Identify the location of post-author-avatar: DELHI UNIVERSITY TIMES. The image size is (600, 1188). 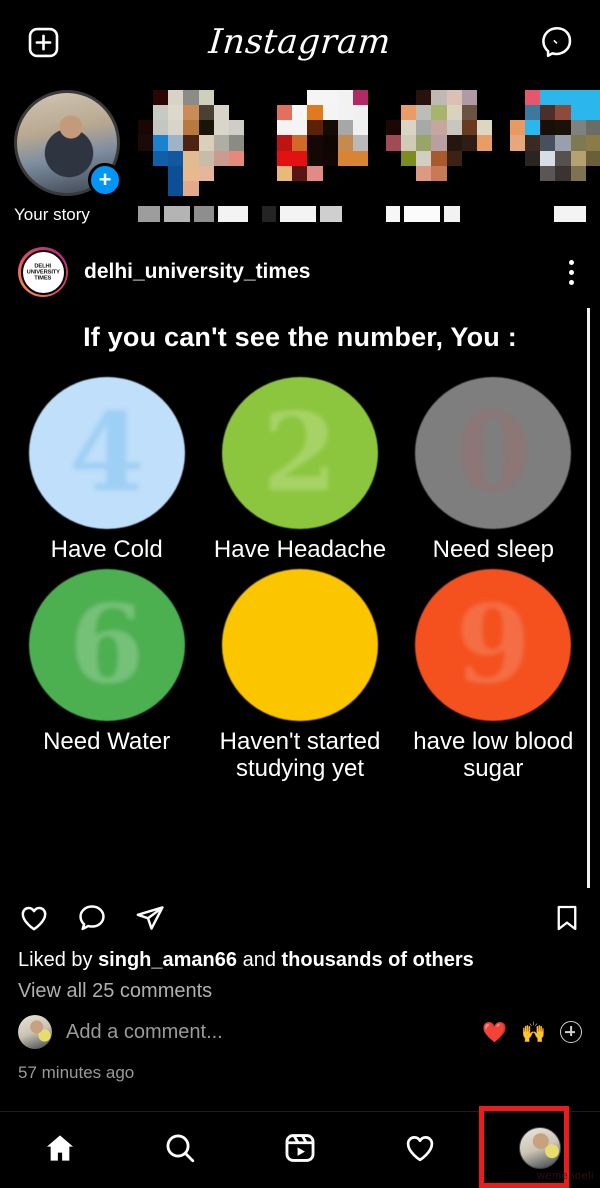
(43, 272).